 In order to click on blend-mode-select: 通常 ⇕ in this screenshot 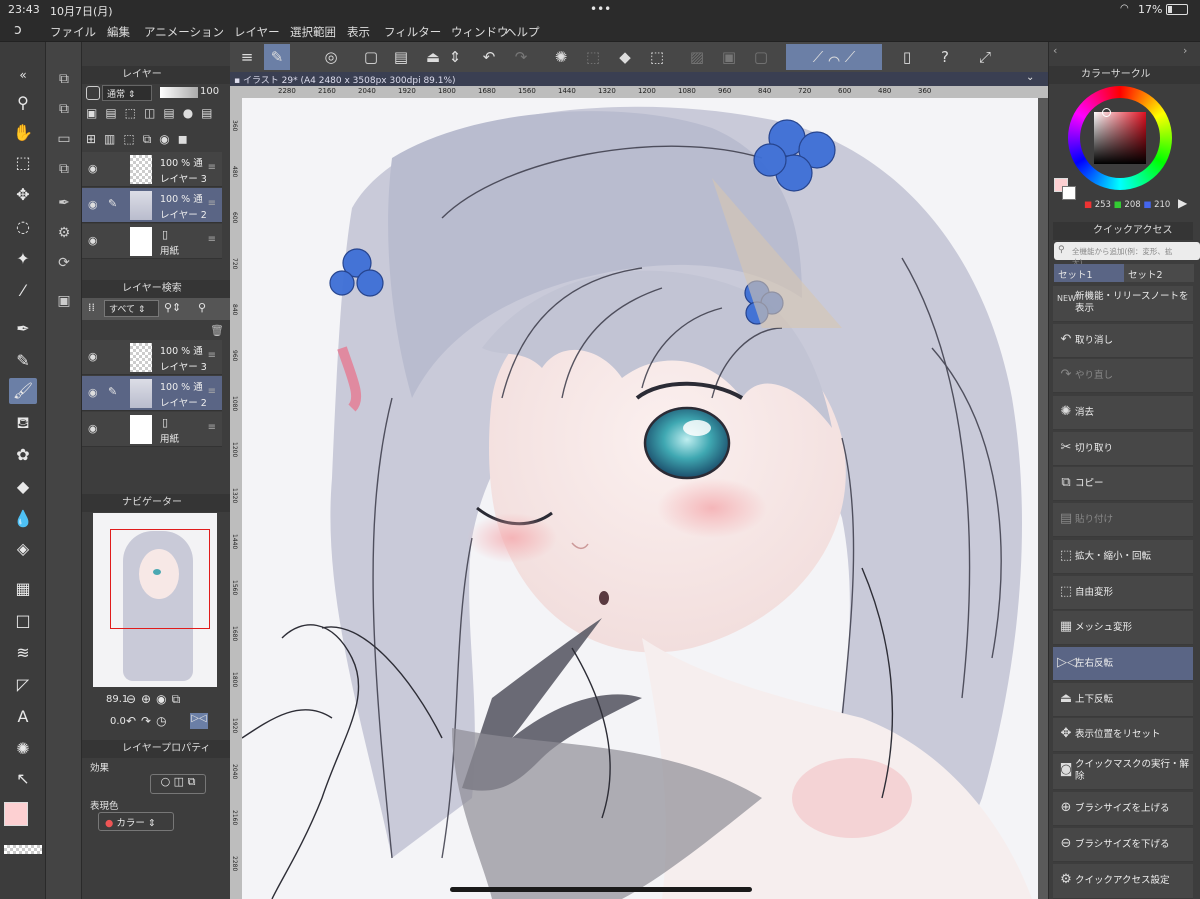, I will do `click(127, 93)`.